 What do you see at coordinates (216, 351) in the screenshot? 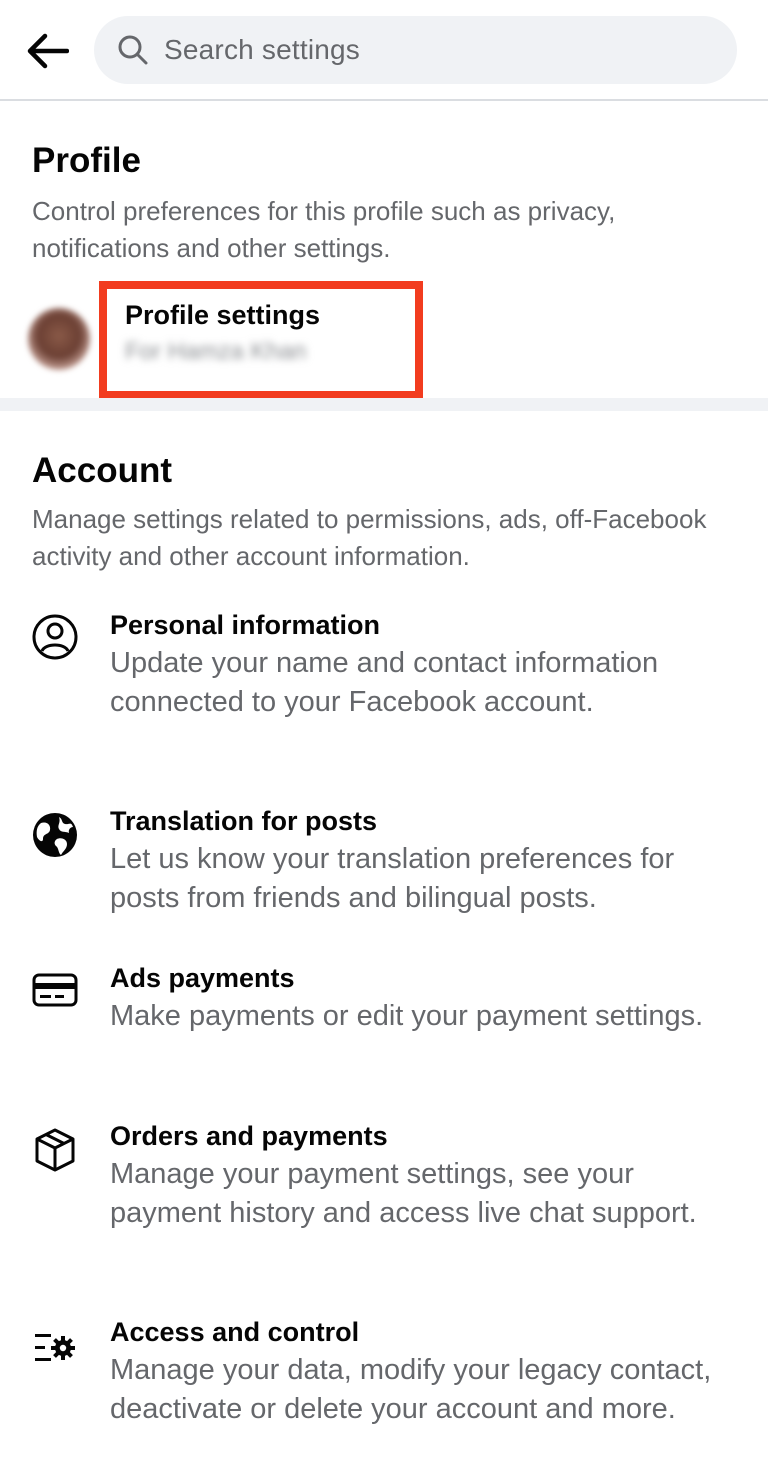
I see `profile-name-subtitle: For Hamza Khan` at bounding box center [216, 351].